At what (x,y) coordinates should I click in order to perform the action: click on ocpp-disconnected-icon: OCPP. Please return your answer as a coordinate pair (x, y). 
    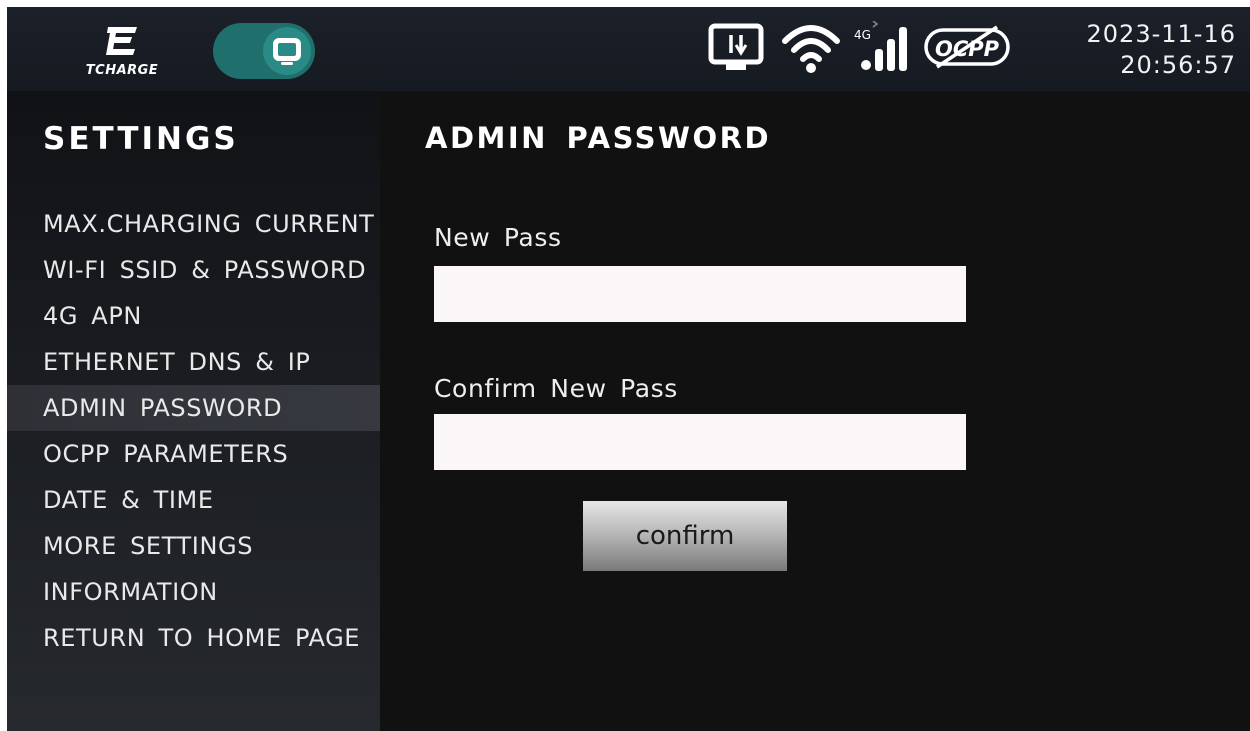
    Looking at the image, I should click on (967, 47).